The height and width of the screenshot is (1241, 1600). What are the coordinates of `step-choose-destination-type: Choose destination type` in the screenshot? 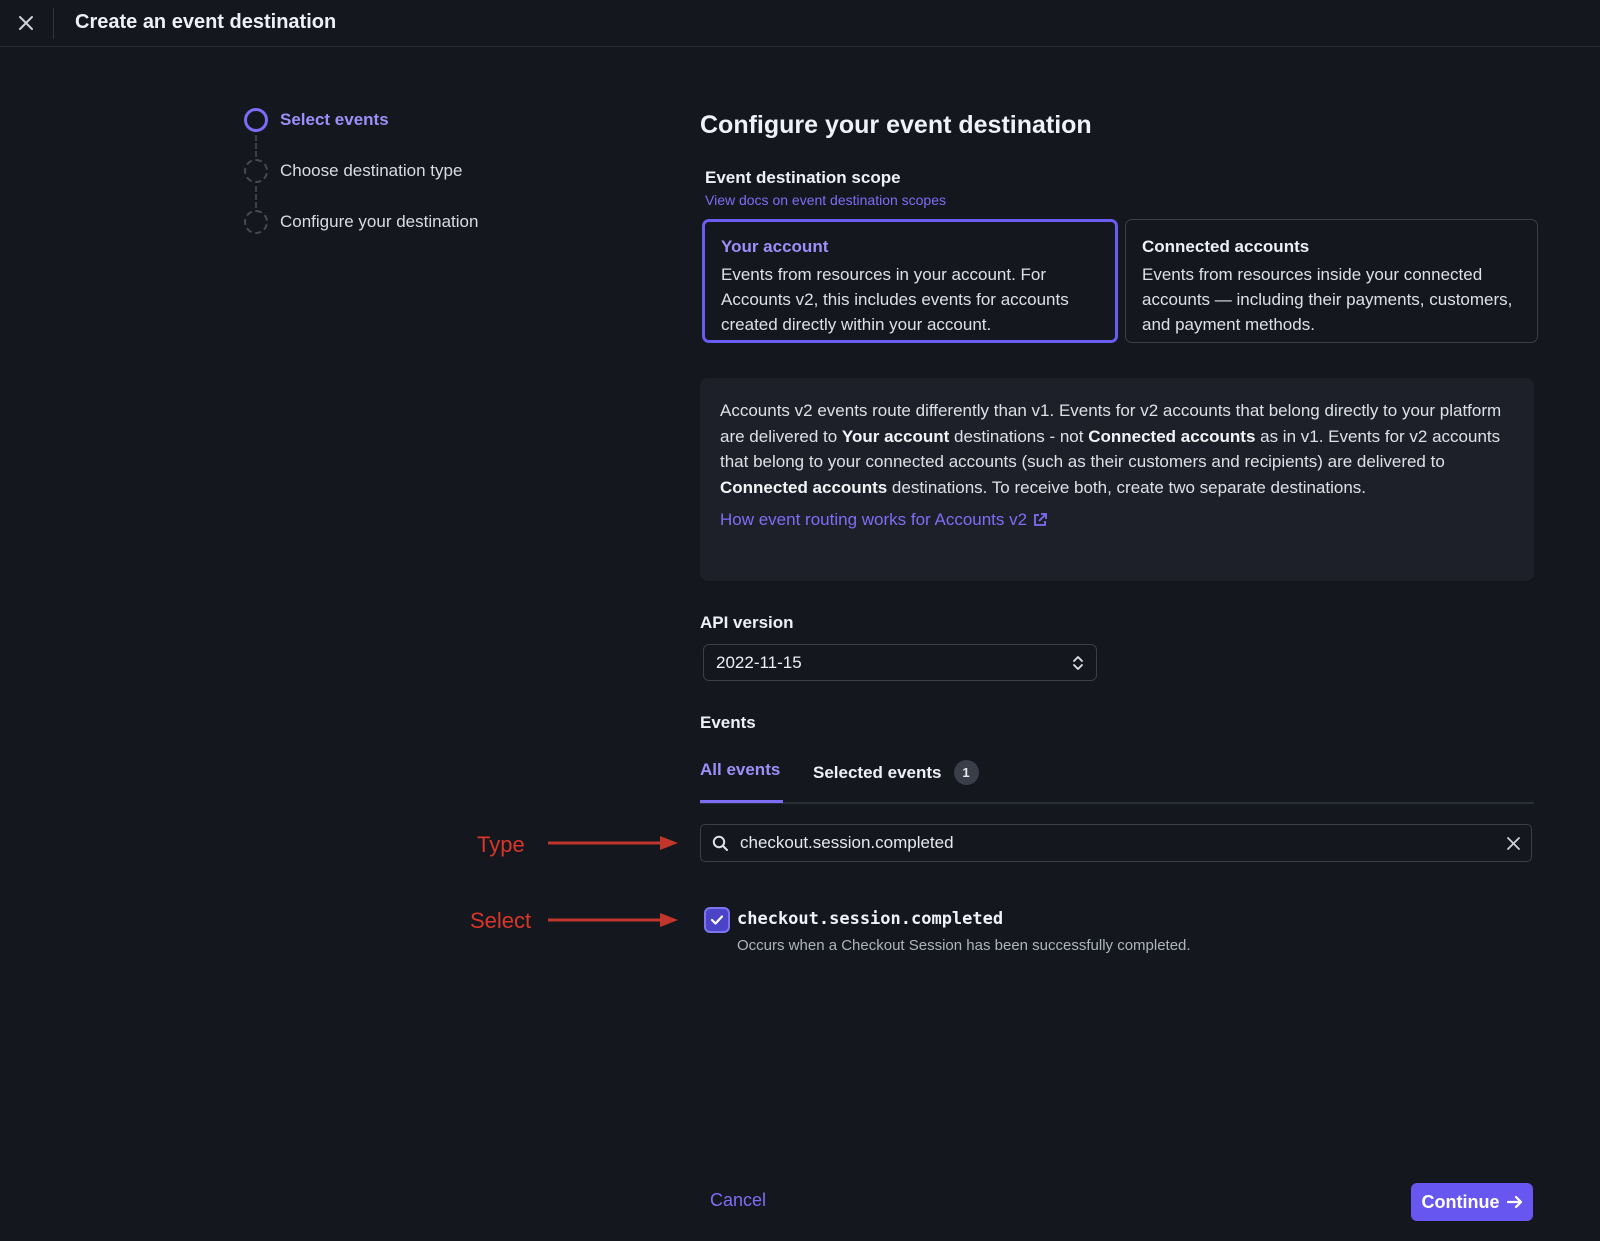 It's located at (353, 171).